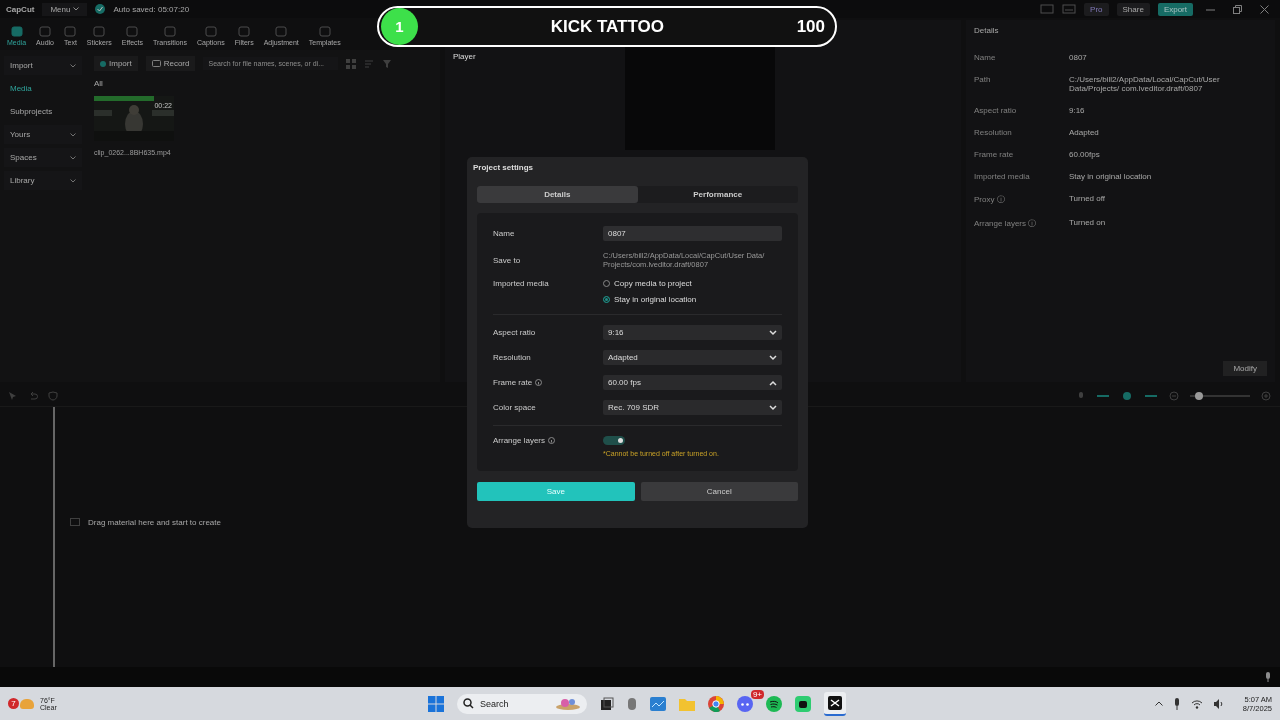  What do you see at coordinates (116, 63) in the screenshot?
I see `import-button: Import` at bounding box center [116, 63].